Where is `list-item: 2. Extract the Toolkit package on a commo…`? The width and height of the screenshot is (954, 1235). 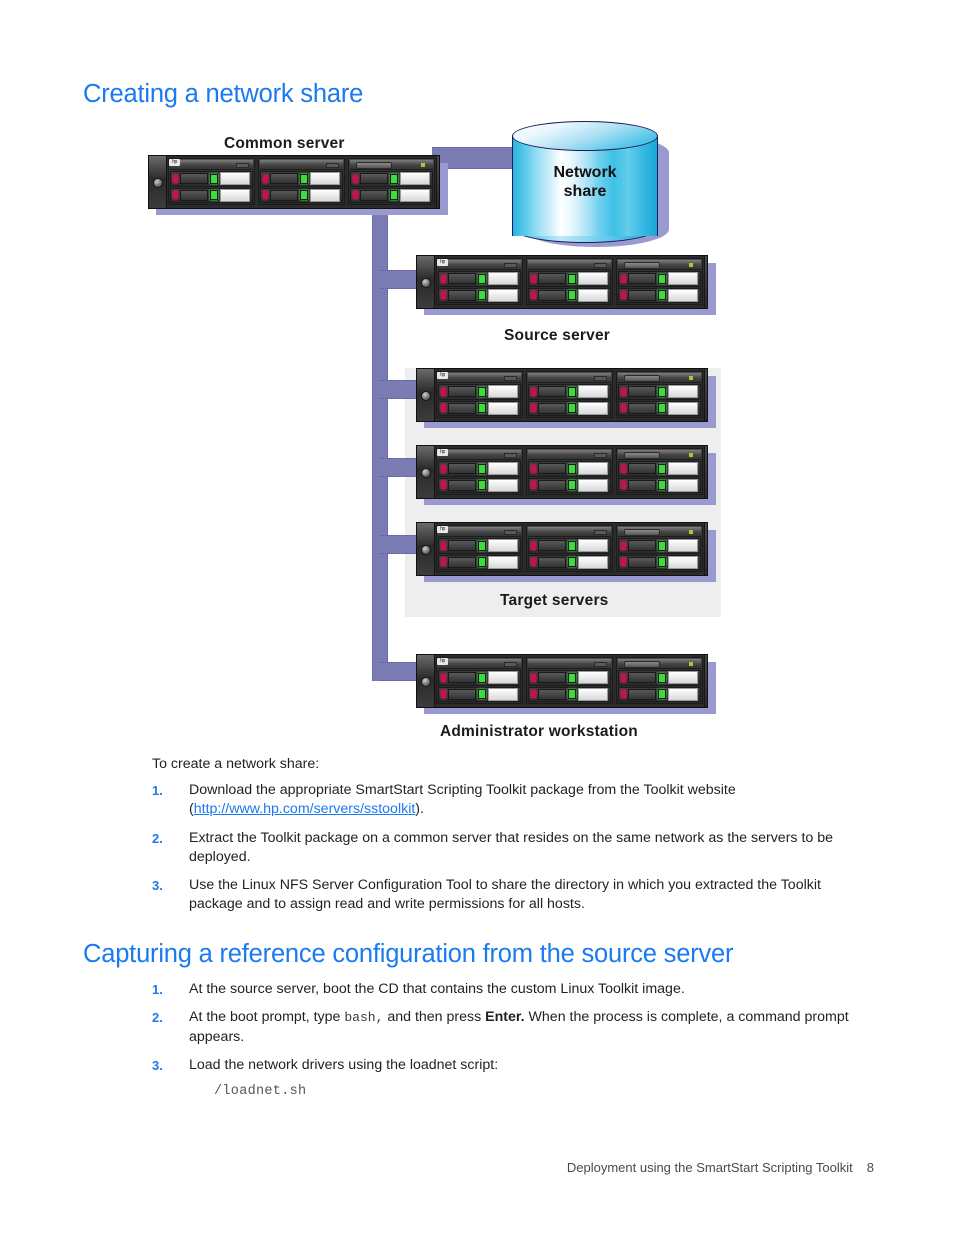
list-item: 2. Extract the Toolkit package on a commo… is located at coordinates (513, 848).